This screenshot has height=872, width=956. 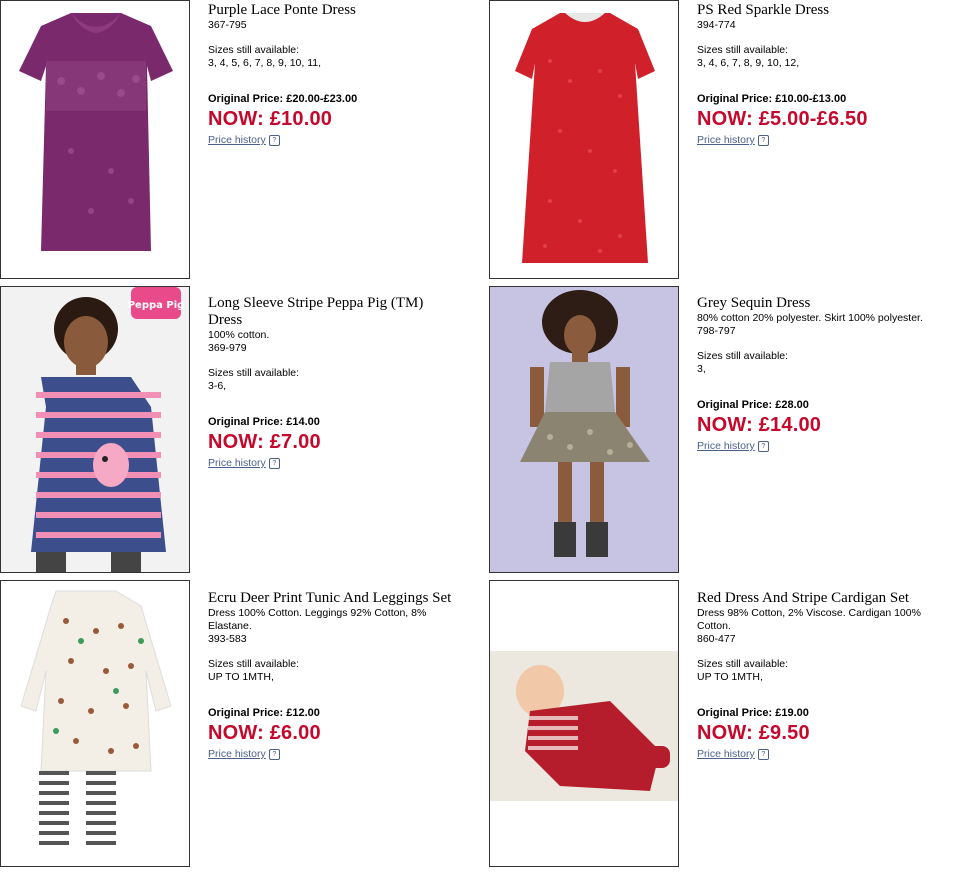 What do you see at coordinates (328, 312) in the screenshot?
I see `product-title: Long Sleeve Stripe Peppa Pig (TM) Dress` at bounding box center [328, 312].